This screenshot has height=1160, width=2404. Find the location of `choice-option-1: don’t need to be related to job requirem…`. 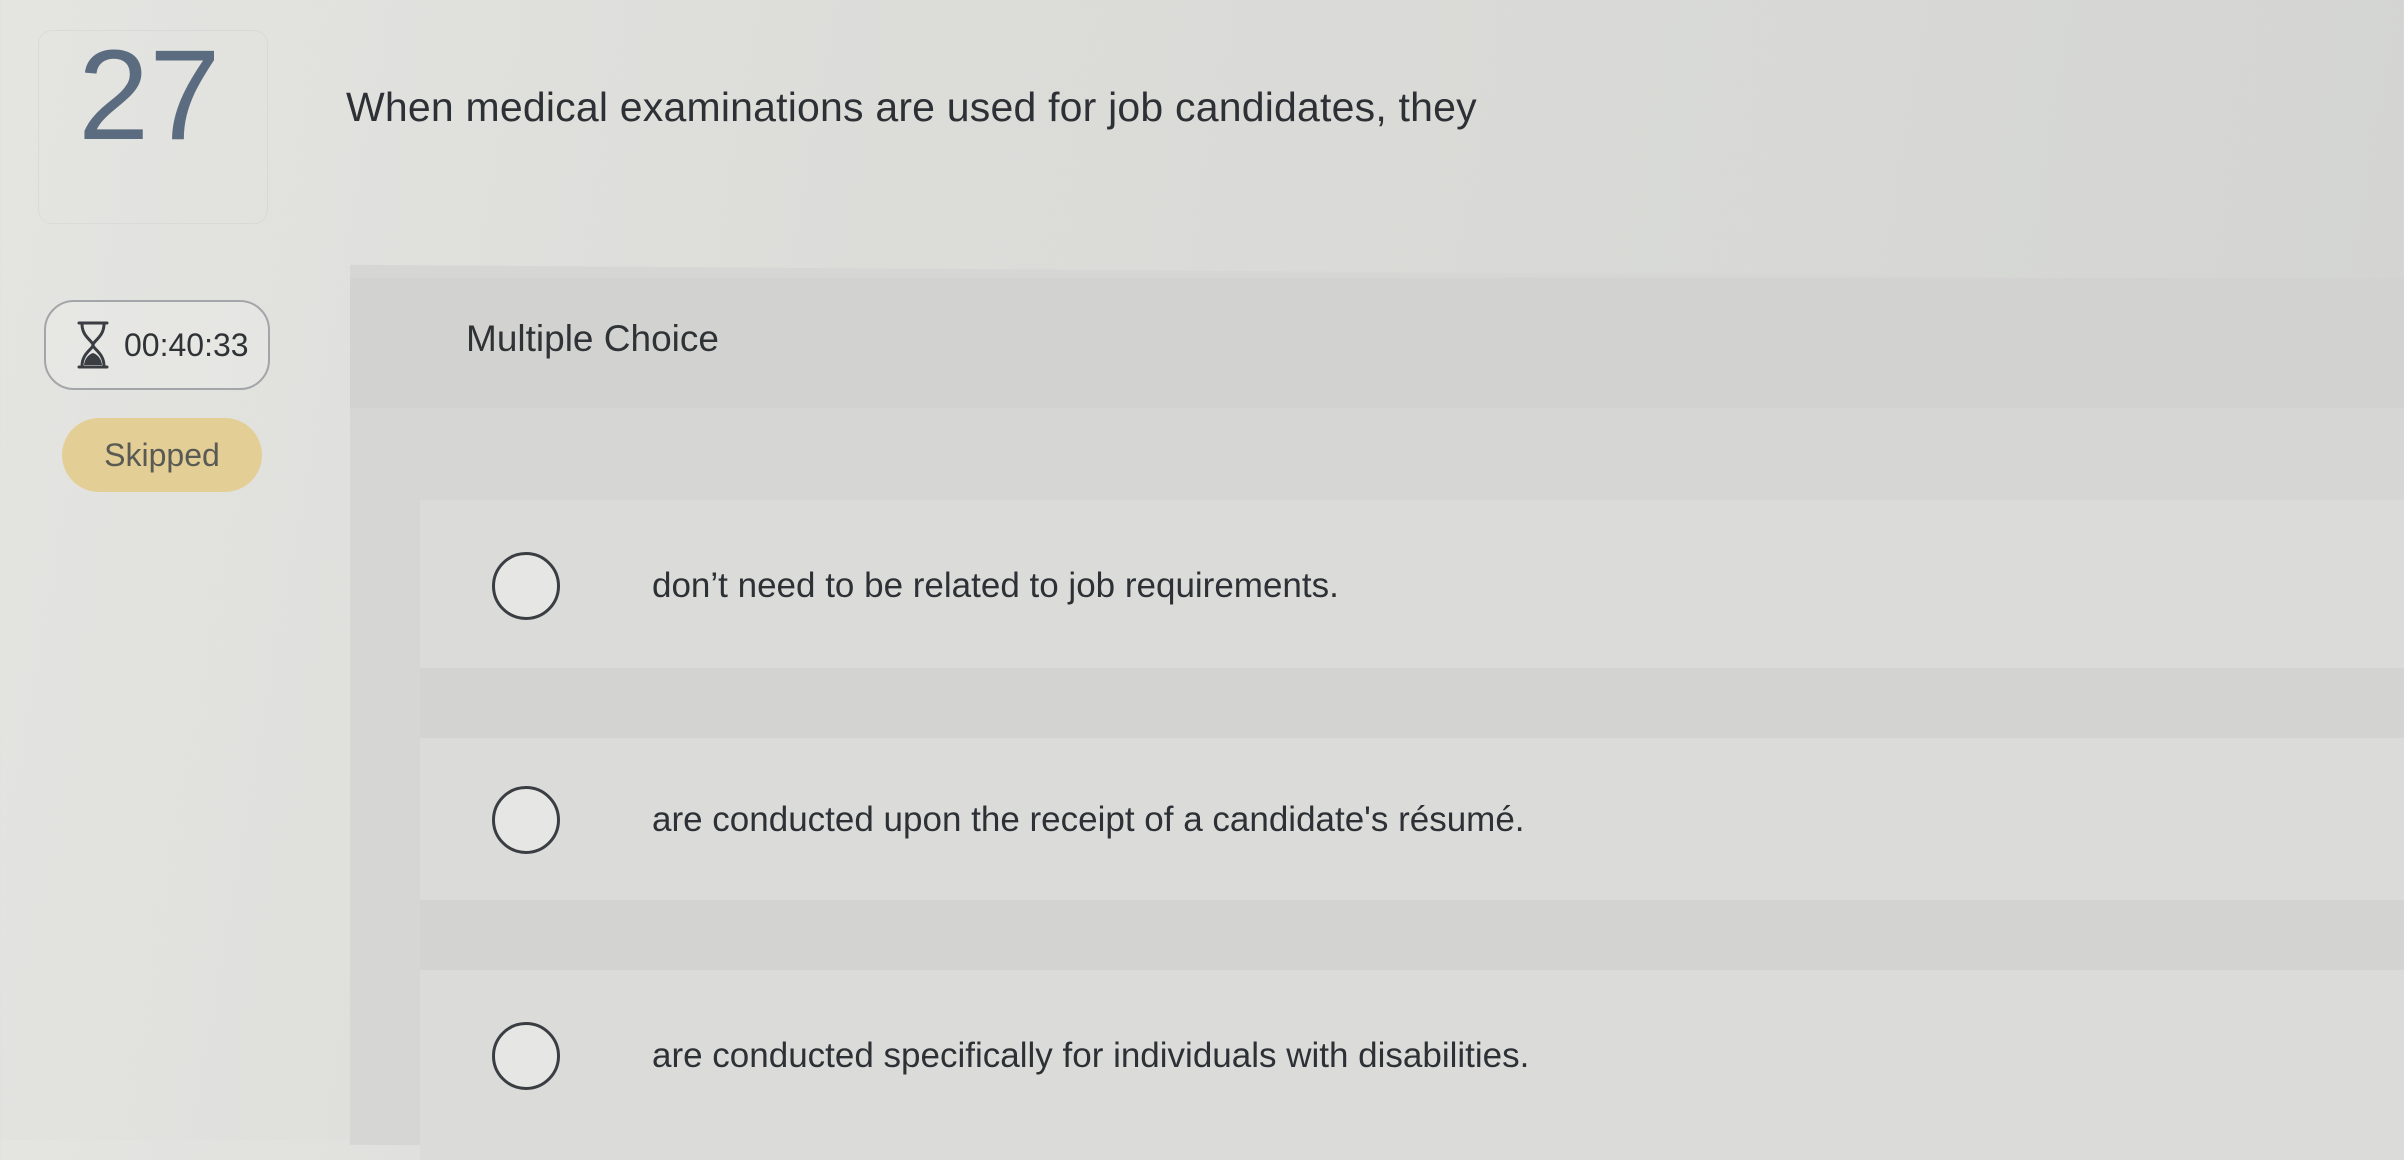

choice-option-1: don’t need to be related to job requirem… is located at coordinates (915, 586).